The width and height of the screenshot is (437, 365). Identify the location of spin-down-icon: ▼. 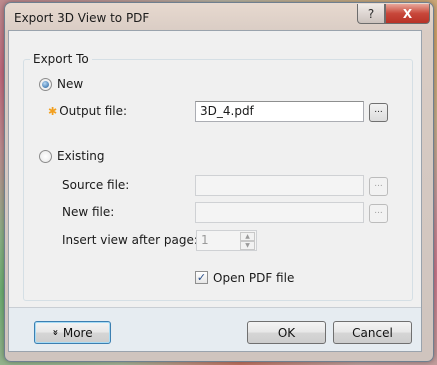
(247, 245).